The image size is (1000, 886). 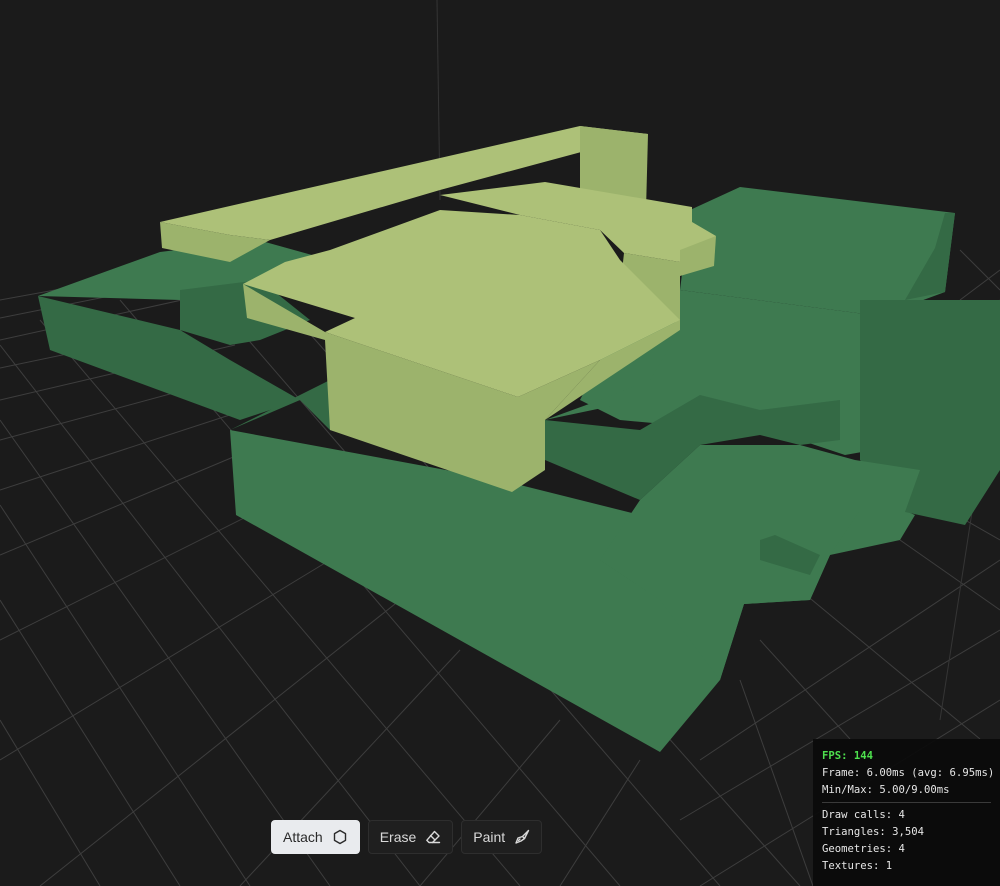 What do you see at coordinates (863, 815) in the screenshot?
I see `draw-calls-readout: Draw calls: 4` at bounding box center [863, 815].